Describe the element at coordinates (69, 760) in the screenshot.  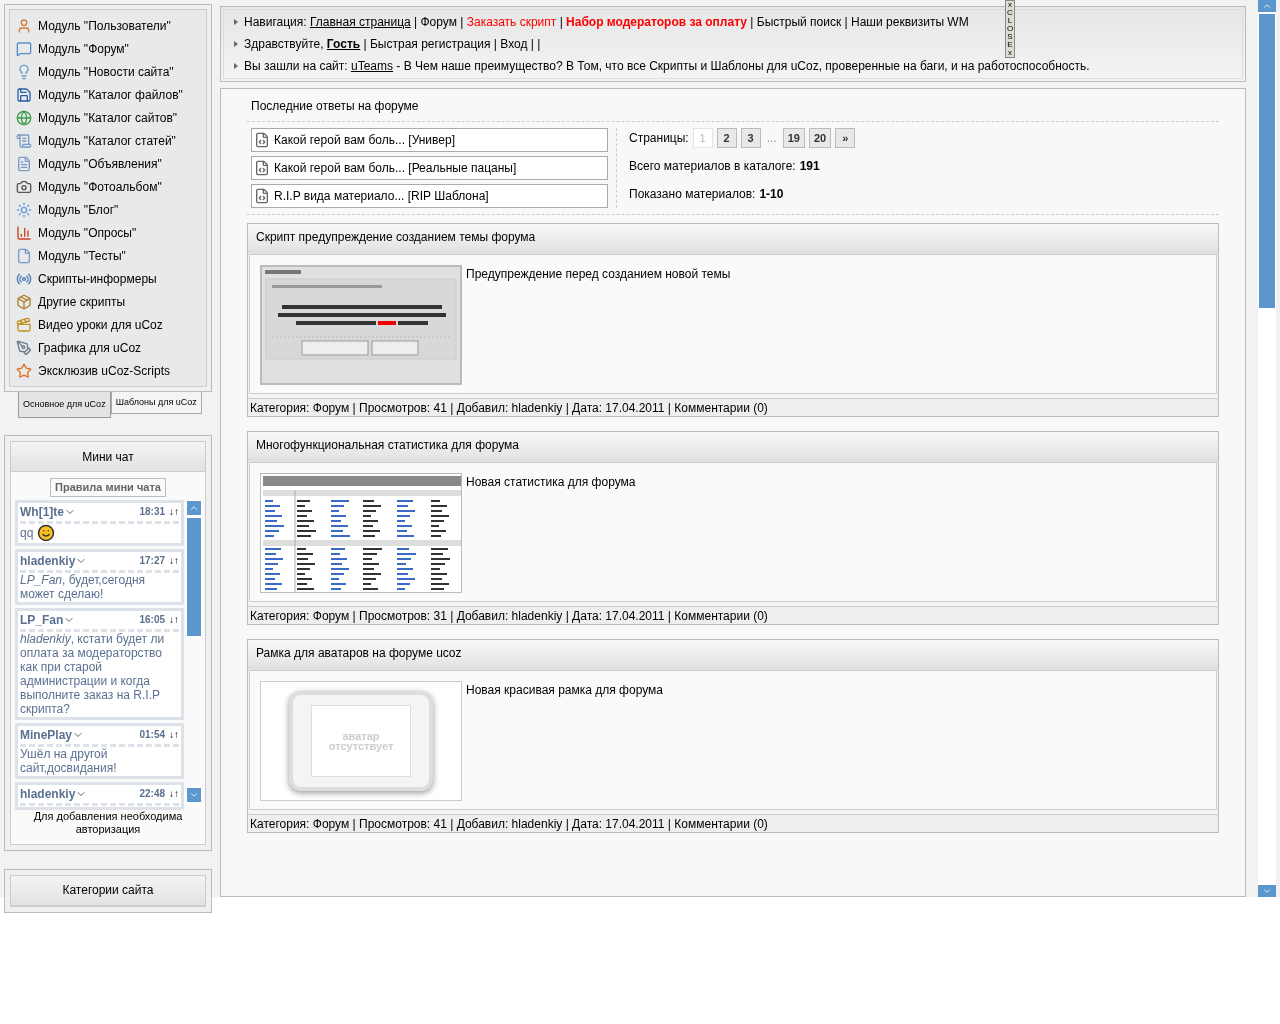
I see `chat-message-text: Ушёл на другой сайт,досвидания!` at that location.